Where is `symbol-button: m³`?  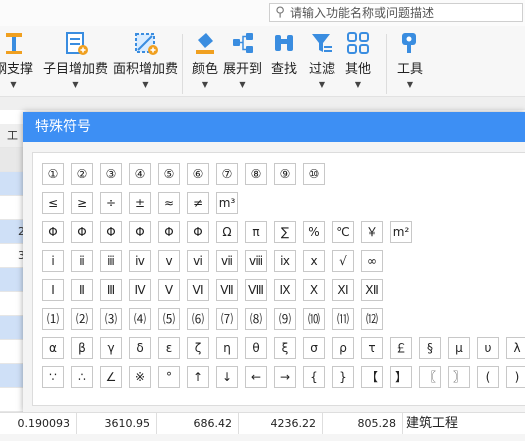 symbol-button: m³ is located at coordinates (227, 203).